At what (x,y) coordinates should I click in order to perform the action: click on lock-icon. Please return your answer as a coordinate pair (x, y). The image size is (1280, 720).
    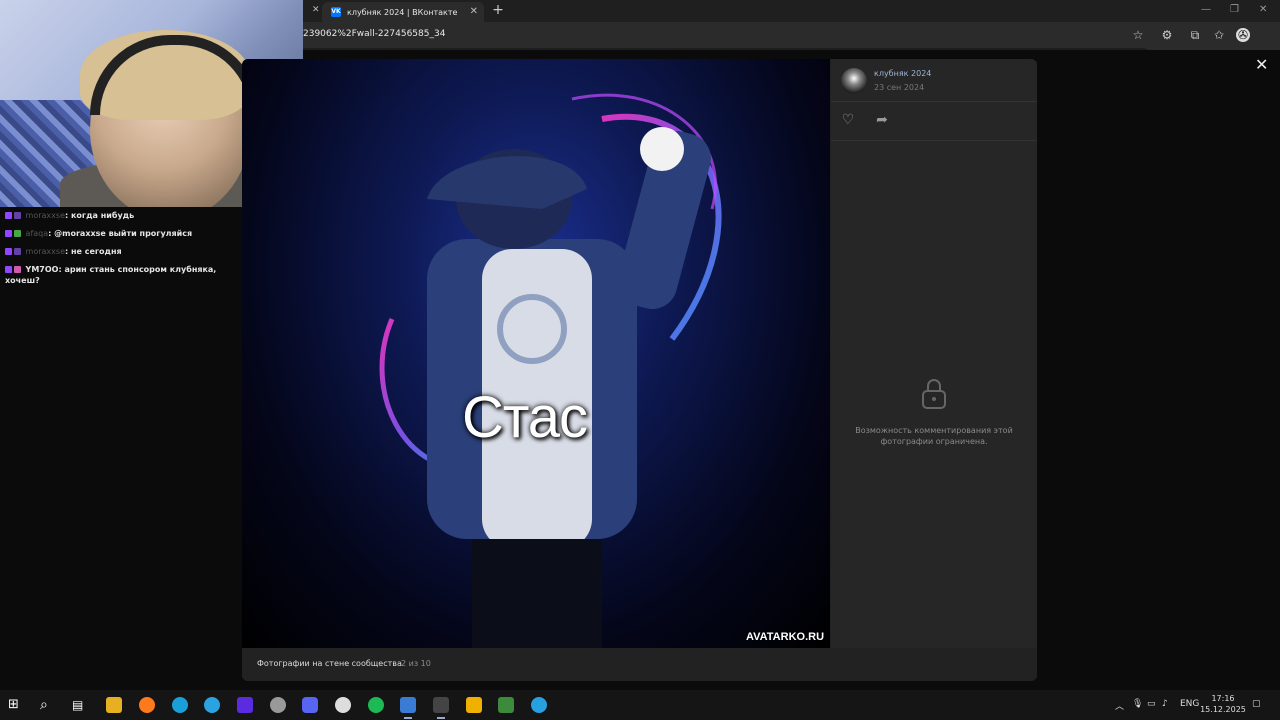
    Looking at the image, I should click on (934, 394).